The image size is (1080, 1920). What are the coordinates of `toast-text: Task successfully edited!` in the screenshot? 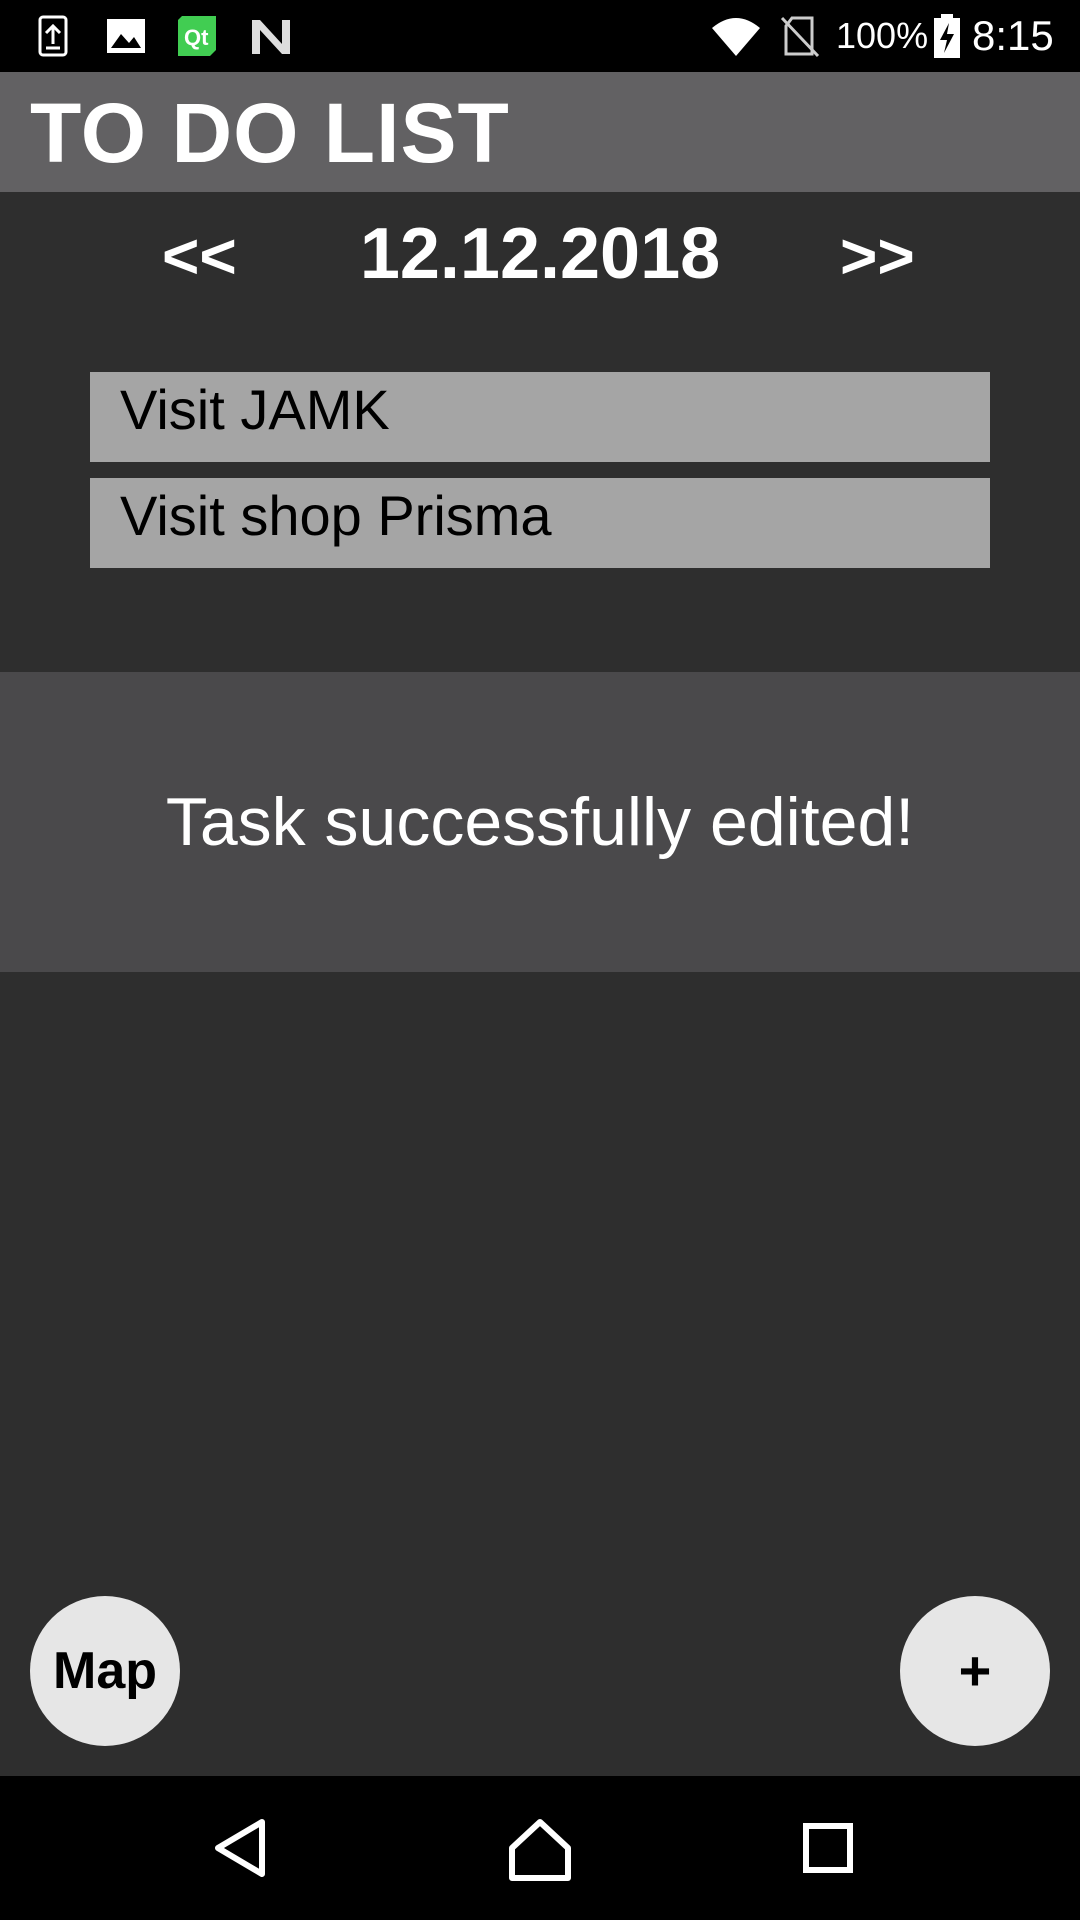 It's located at (540, 822).